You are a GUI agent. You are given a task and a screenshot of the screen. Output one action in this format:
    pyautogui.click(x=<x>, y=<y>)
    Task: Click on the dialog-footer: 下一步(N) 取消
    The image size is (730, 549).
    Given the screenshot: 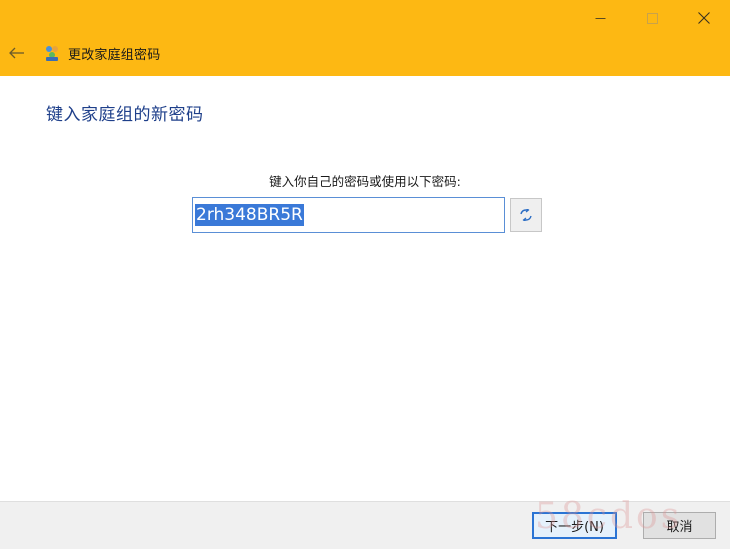 What is the action you would take?
    pyautogui.click(x=365, y=525)
    